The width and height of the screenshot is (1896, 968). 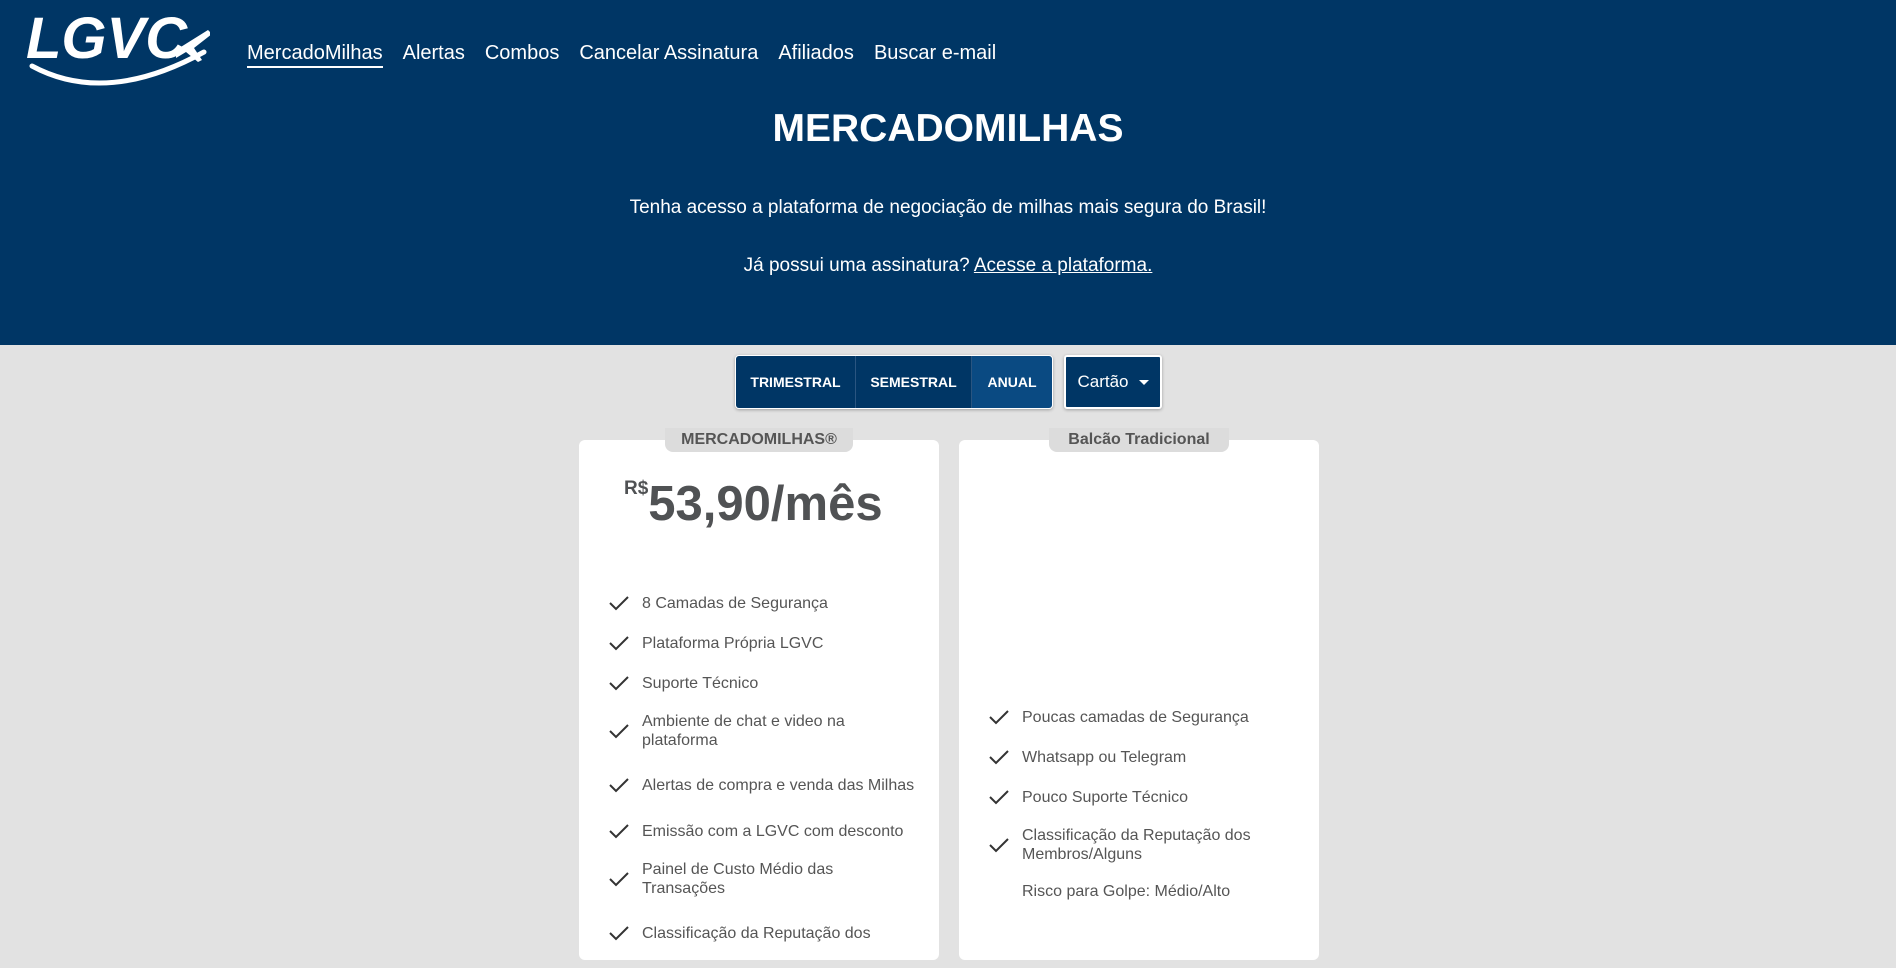 I want to click on plan-price: R$53,90/mês, so click(x=753, y=504).